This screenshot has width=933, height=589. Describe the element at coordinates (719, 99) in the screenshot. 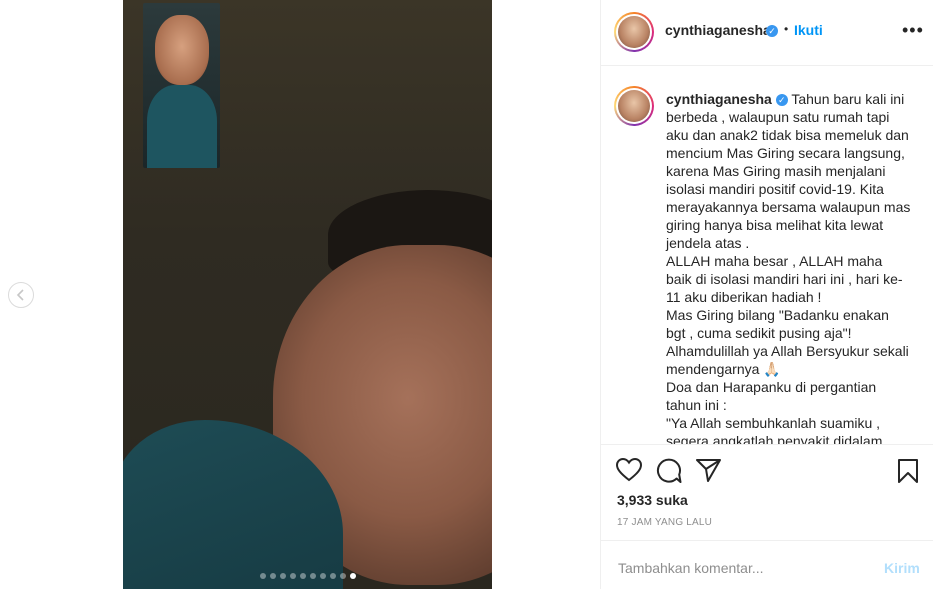

I see `caption-username: cynthiaganesha` at that location.